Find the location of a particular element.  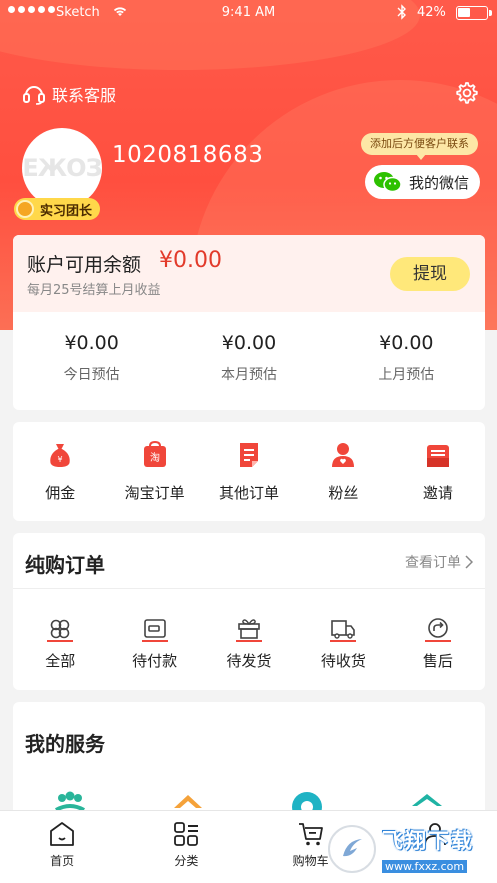

invite-card-icon is located at coordinates (437, 456).